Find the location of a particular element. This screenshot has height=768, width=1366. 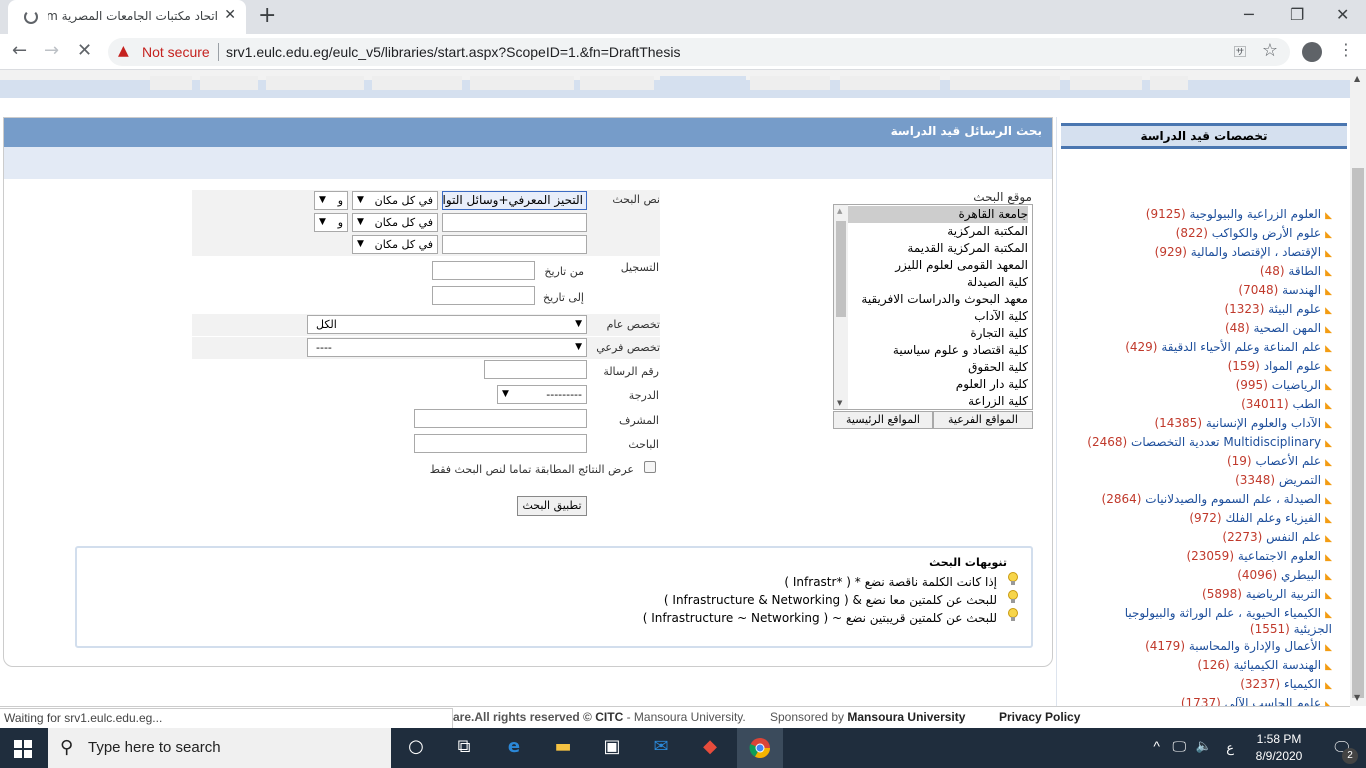

category-link: ◣البيطري (4096) is located at coordinates (1284, 576).